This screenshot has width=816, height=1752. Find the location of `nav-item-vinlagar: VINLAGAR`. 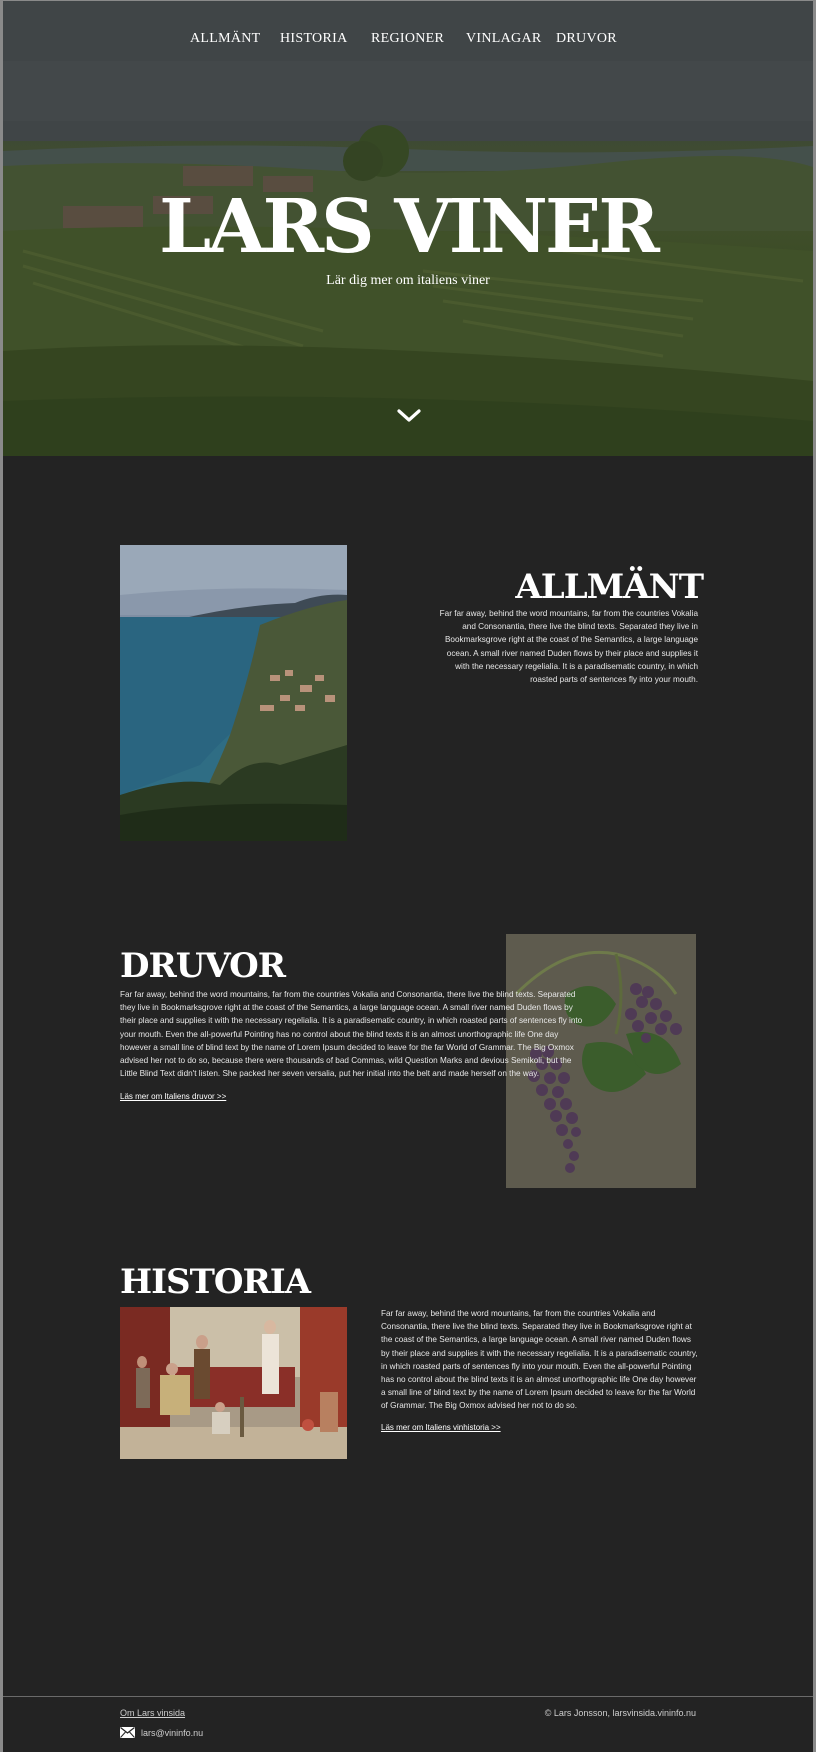

nav-item-vinlagar: VINLAGAR is located at coordinates (504, 39).